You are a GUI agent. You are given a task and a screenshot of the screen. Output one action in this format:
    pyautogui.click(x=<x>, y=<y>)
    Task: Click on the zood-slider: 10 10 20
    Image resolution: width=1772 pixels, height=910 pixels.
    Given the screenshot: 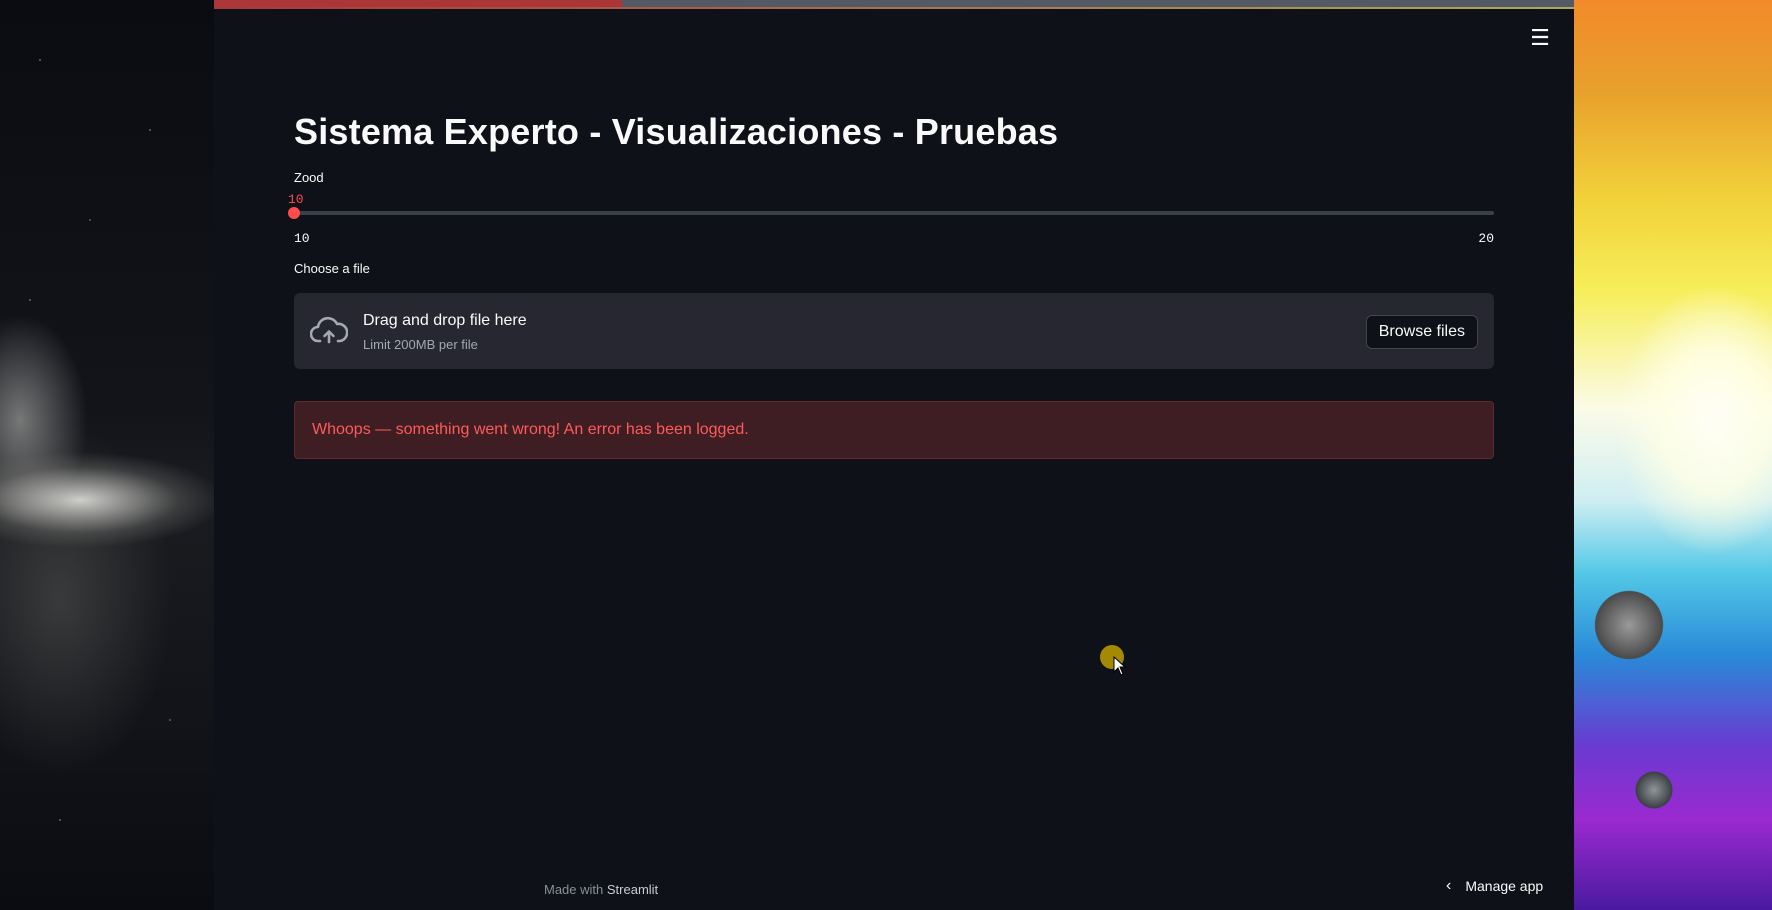 What is the action you would take?
    pyautogui.click(x=891, y=217)
    